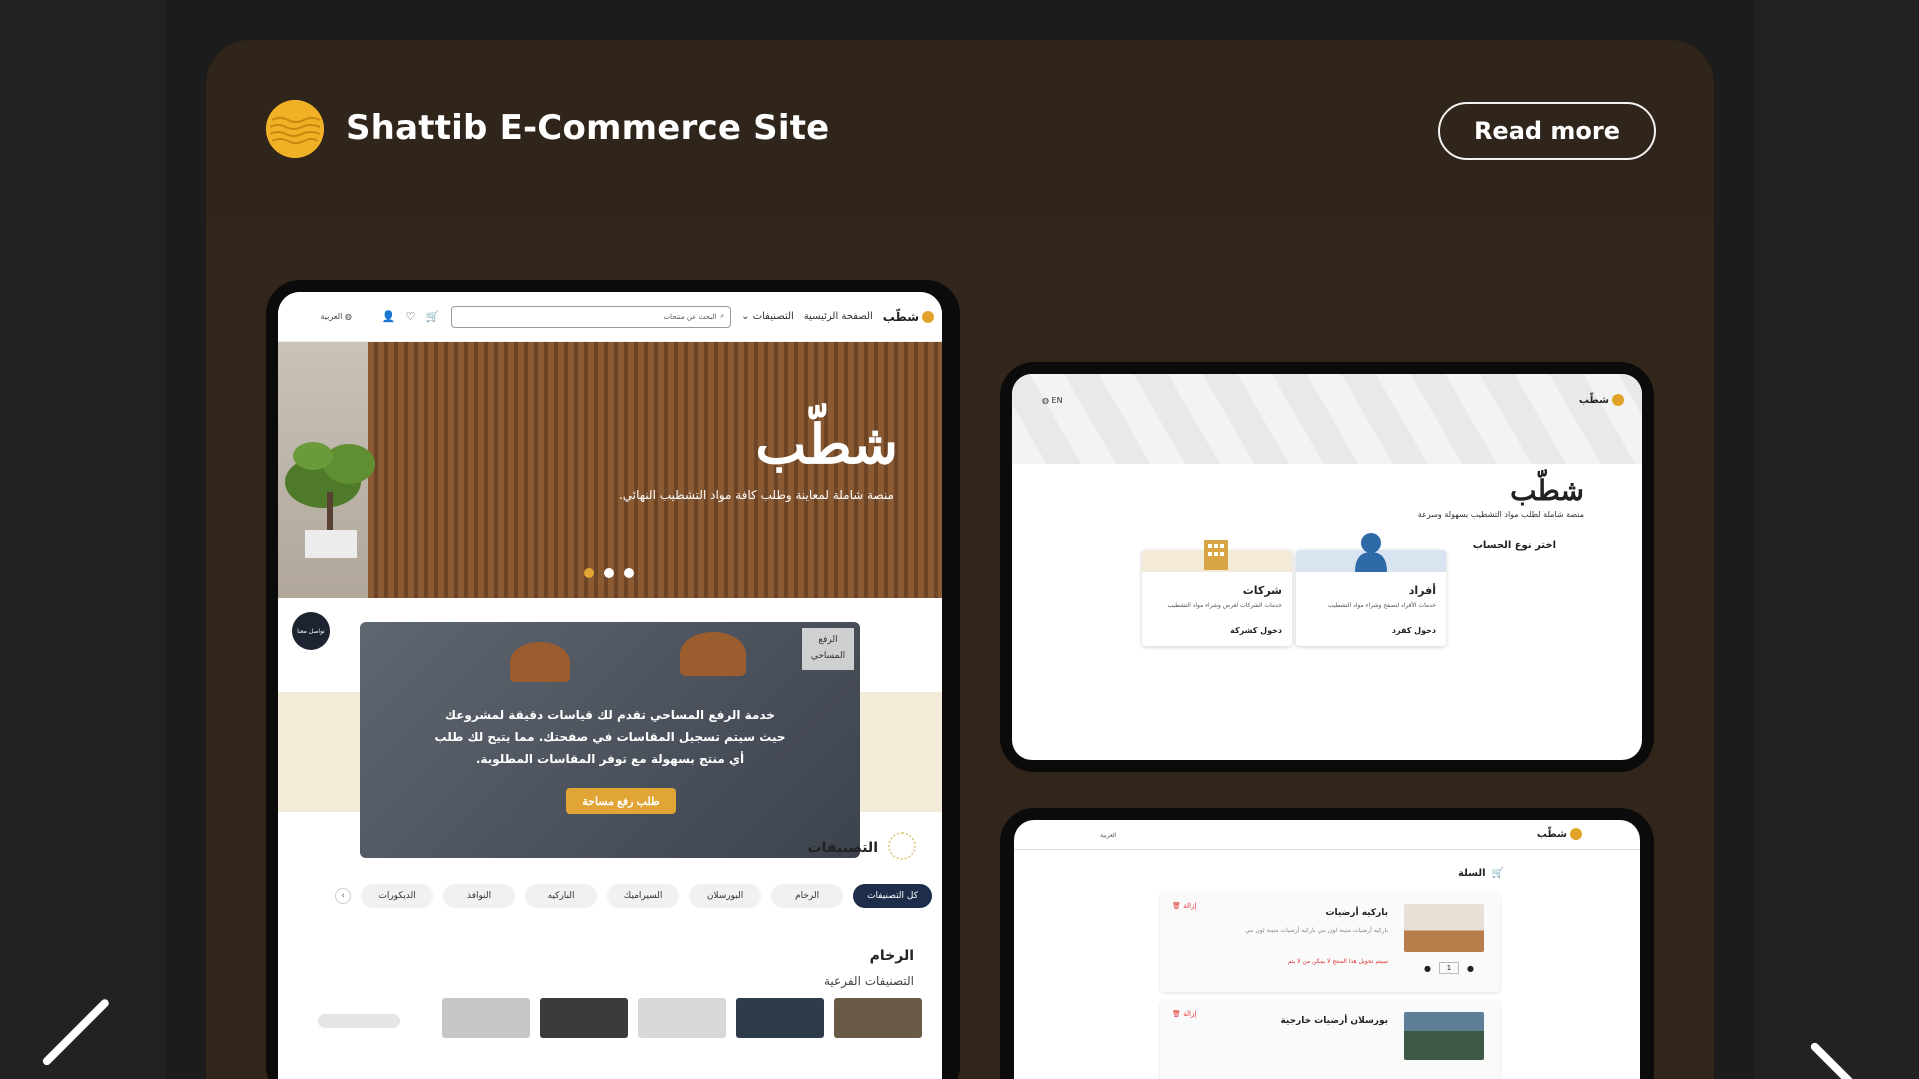  I want to click on card-title: Shattib E-Commerce Site, so click(588, 128).